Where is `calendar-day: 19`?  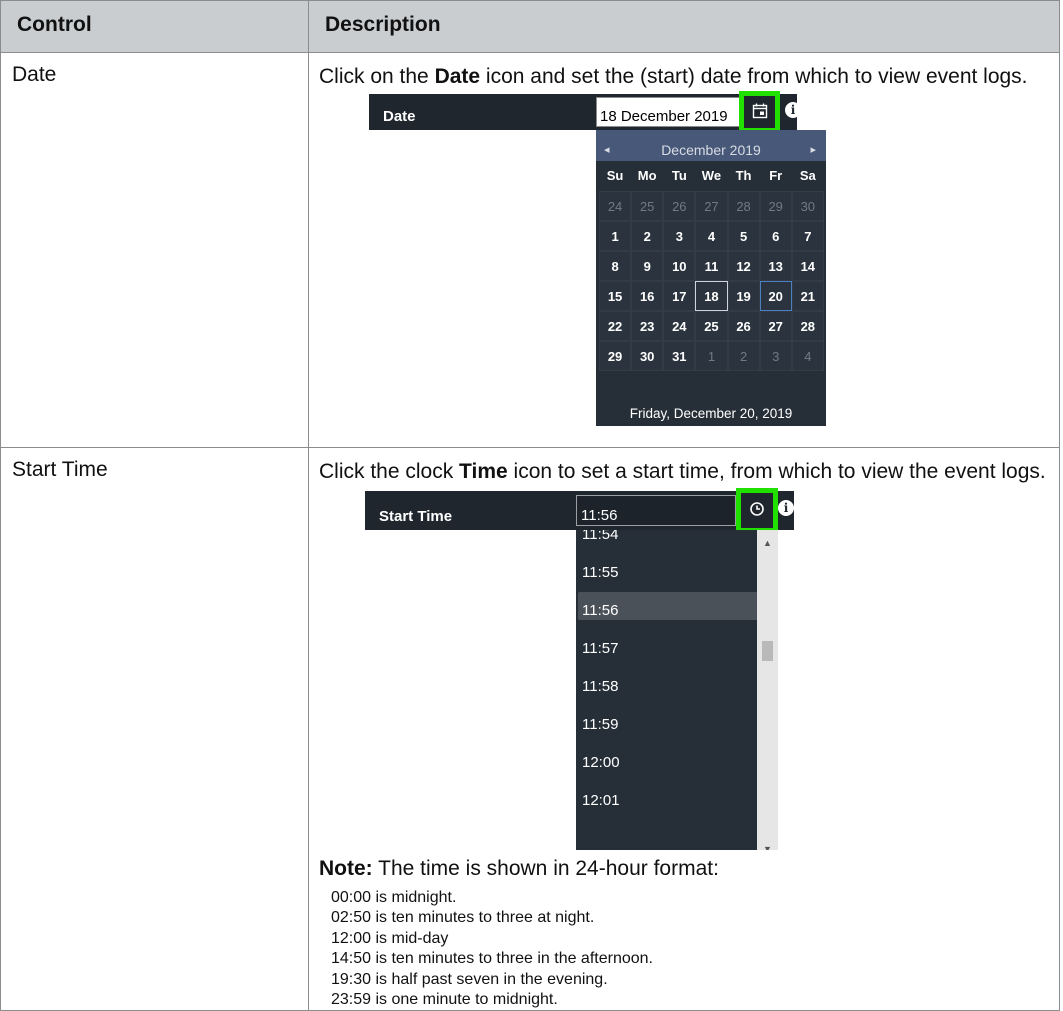
calendar-day: 19 is located at coordinates (743, 296).